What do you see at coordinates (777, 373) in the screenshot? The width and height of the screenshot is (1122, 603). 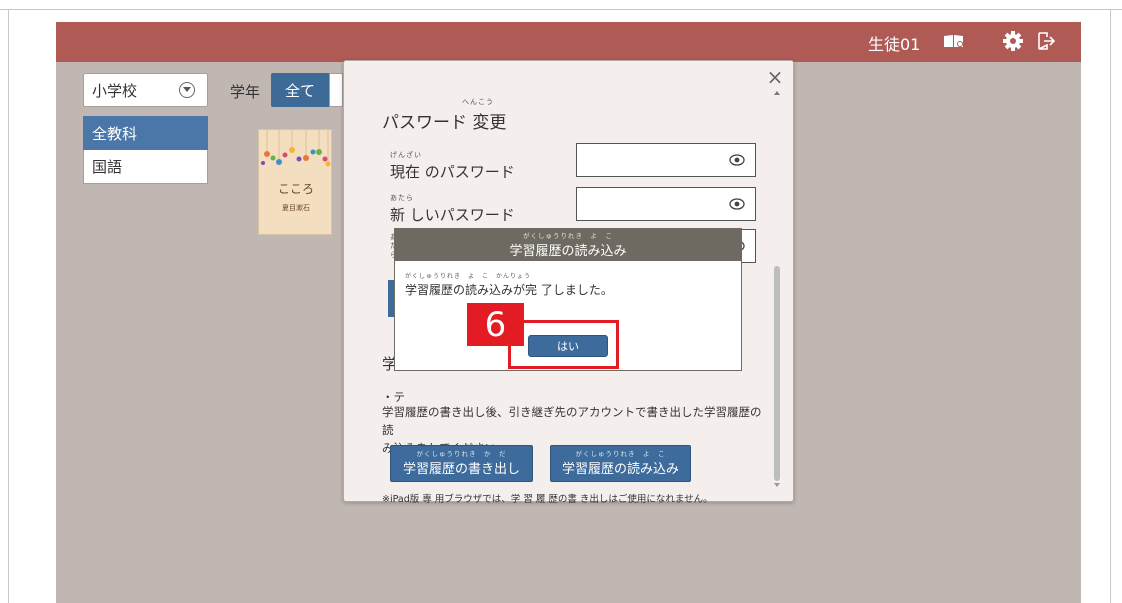 I see `scrollbar-thumb` at bounding box center [777, 373].